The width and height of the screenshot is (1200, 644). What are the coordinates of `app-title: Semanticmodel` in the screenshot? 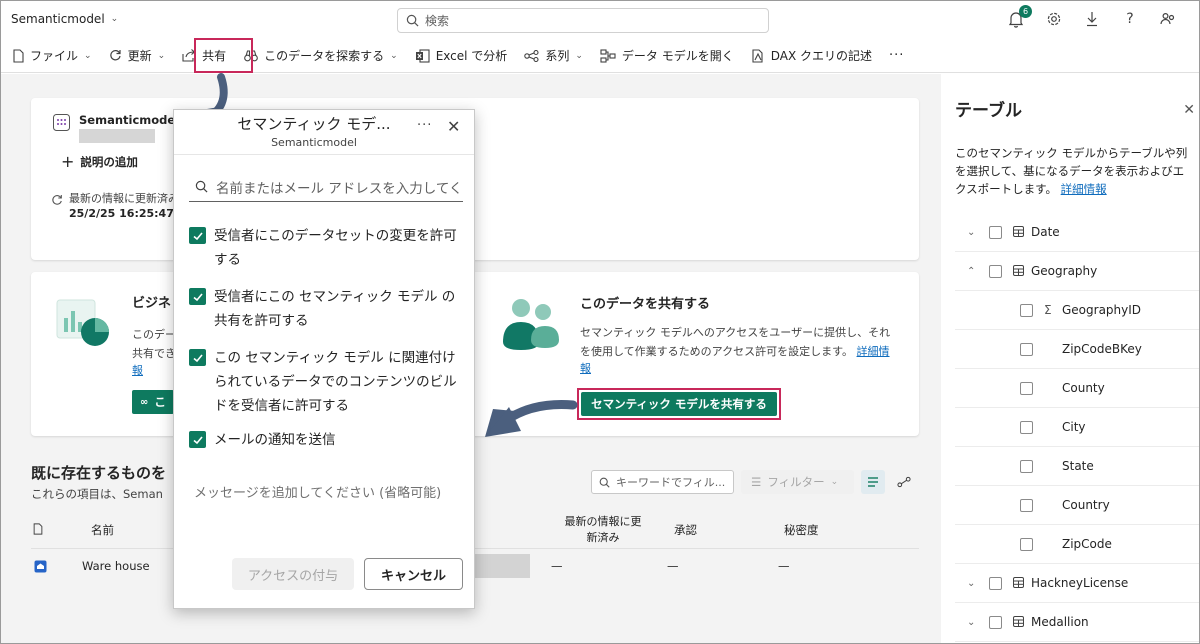 It's located at (58, 19).